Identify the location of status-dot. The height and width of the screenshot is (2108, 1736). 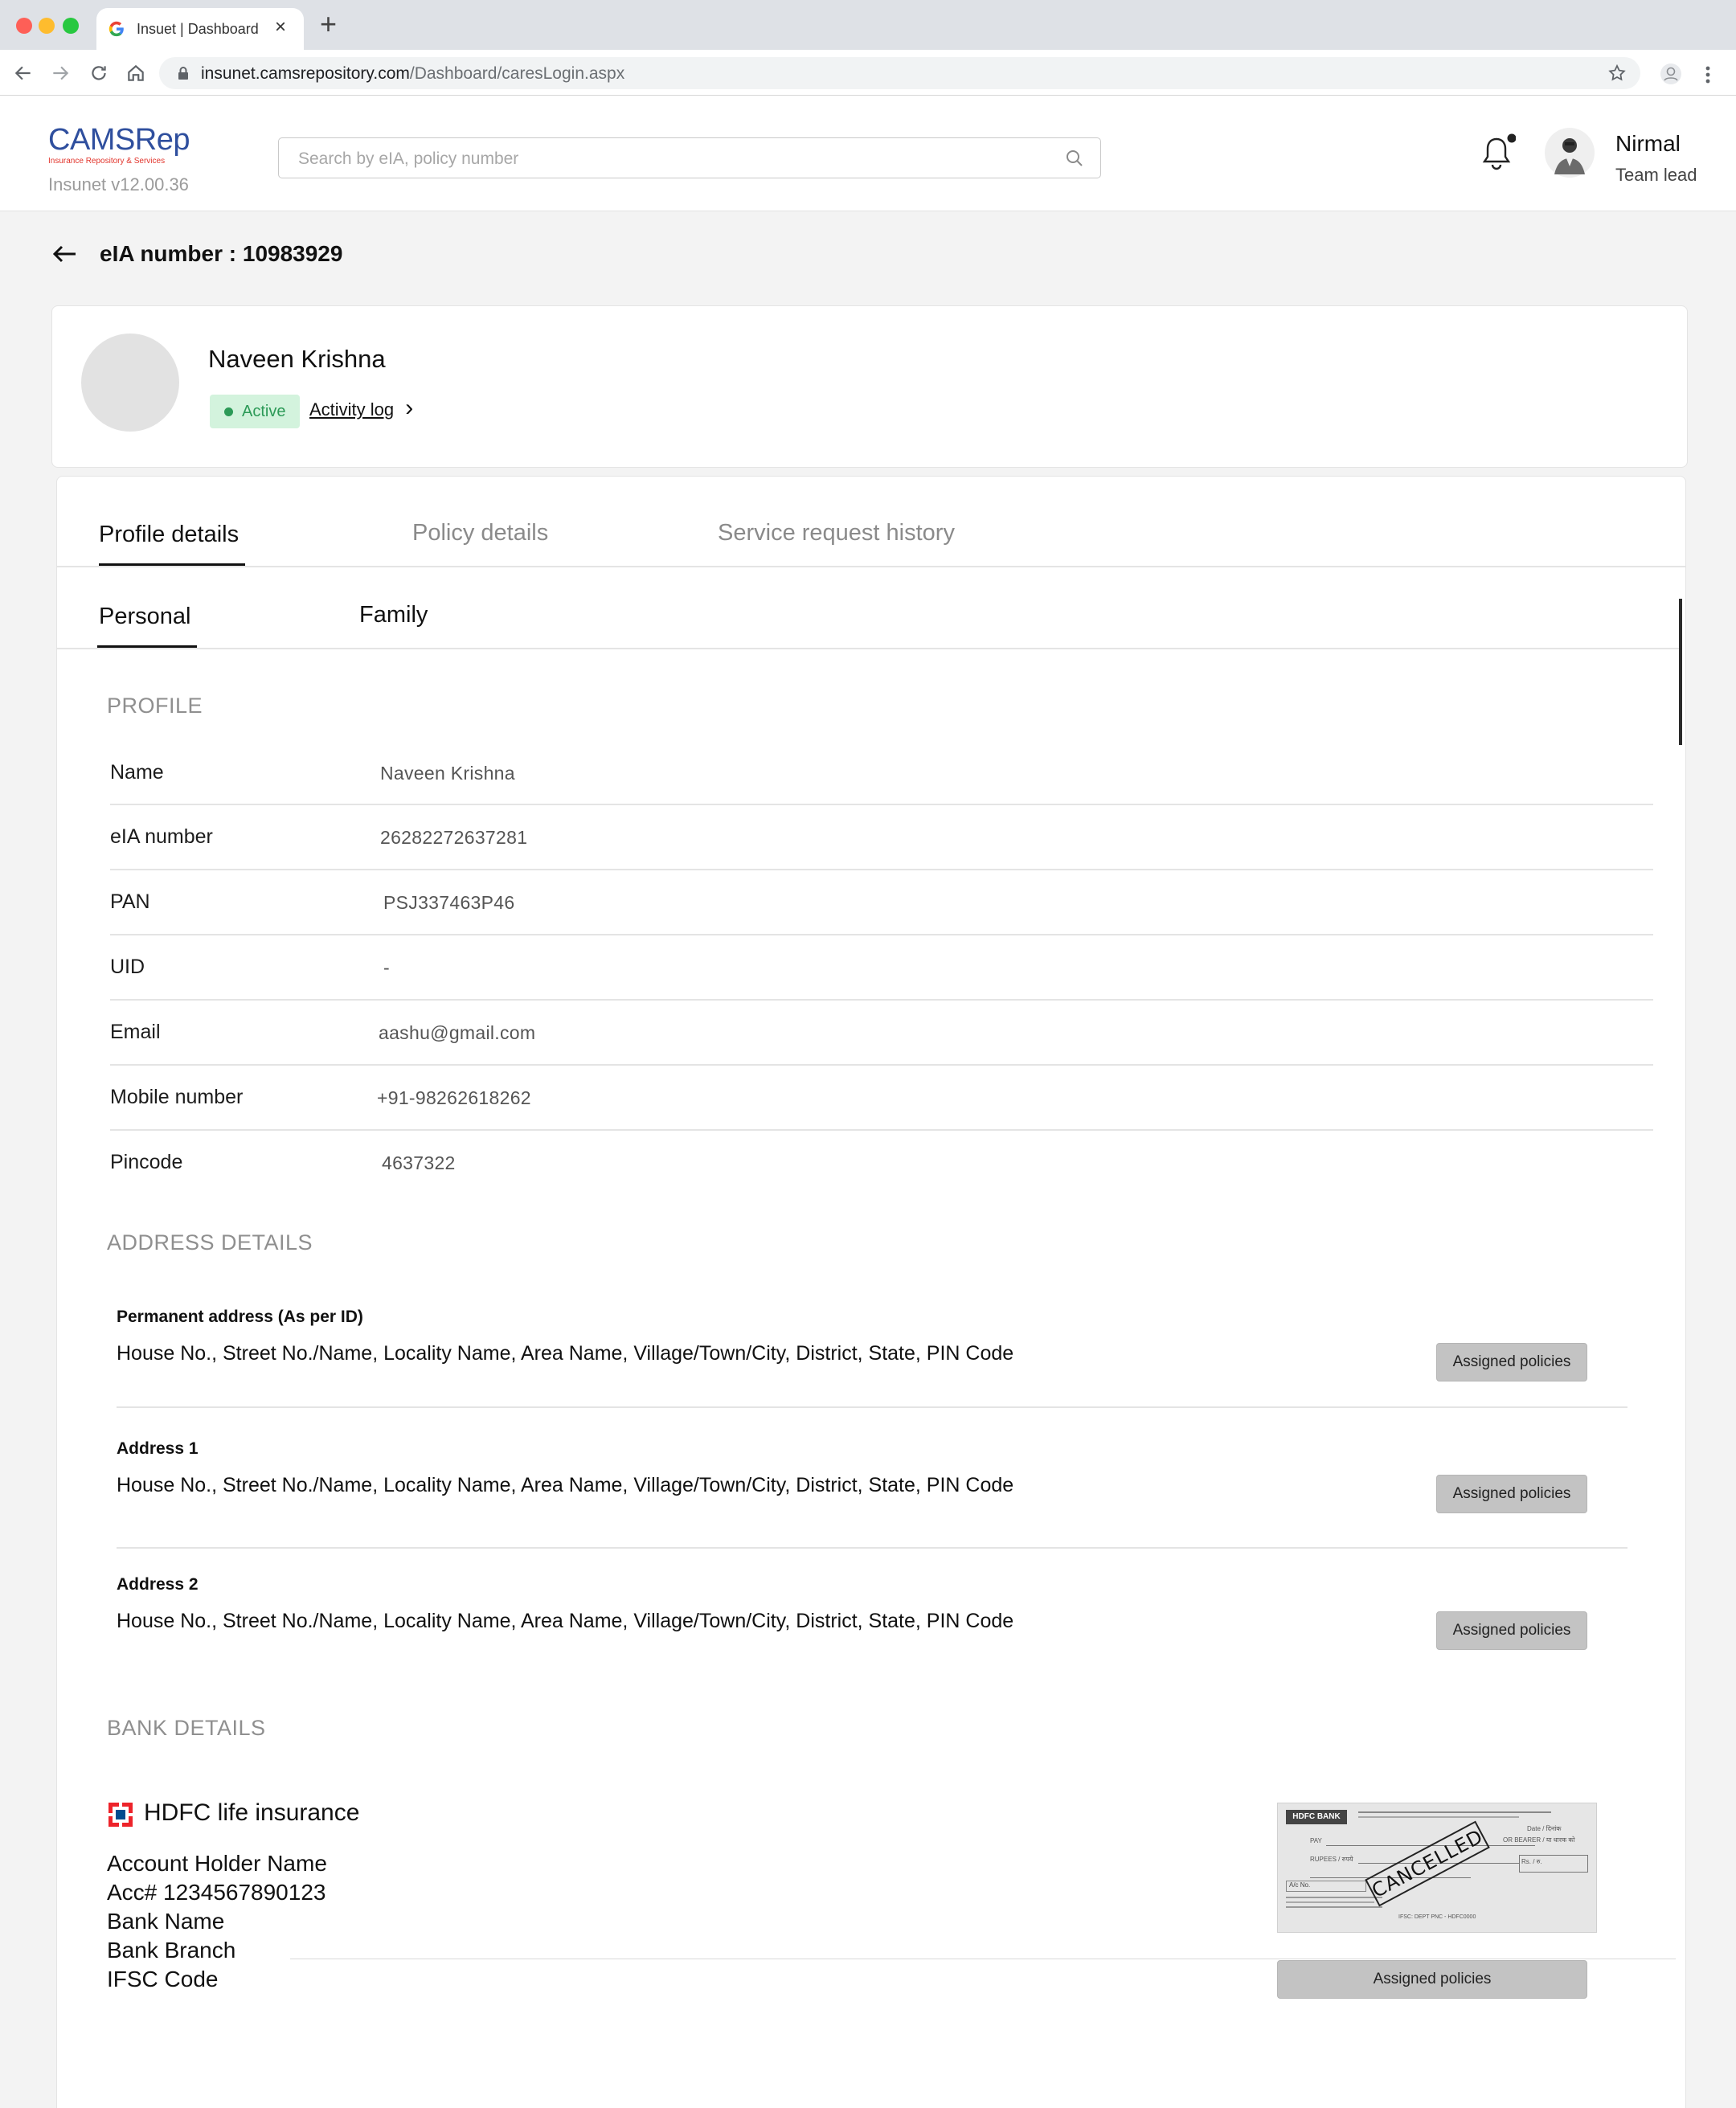
(228, 412).